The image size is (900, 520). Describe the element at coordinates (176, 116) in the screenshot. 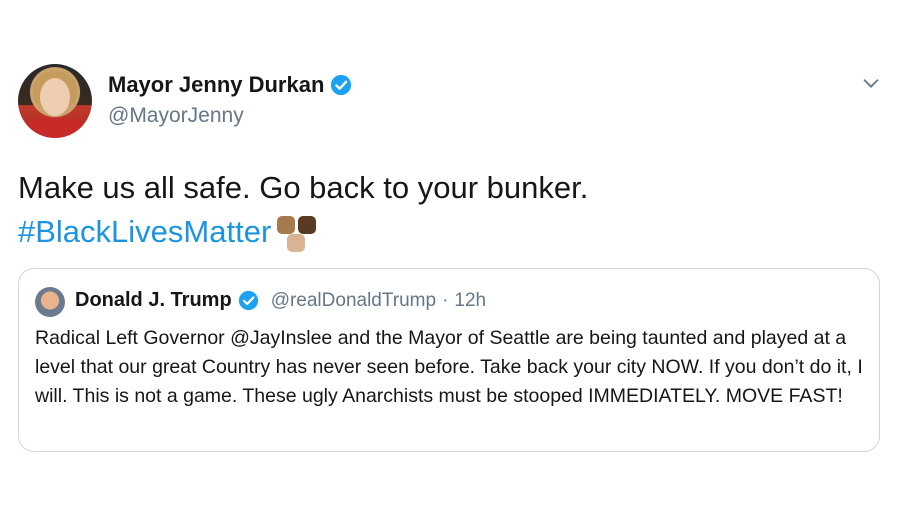

I see `author-handle: @MayorJenny` at that location.